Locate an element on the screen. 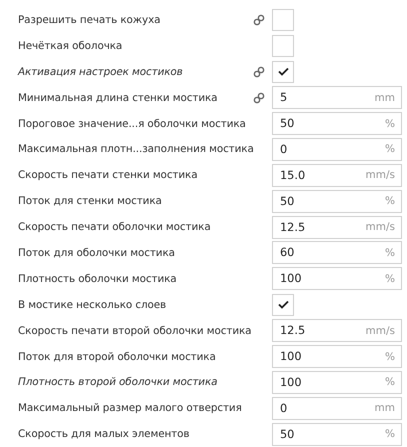  number-field: 60 % is located at coordinates (337, 252).